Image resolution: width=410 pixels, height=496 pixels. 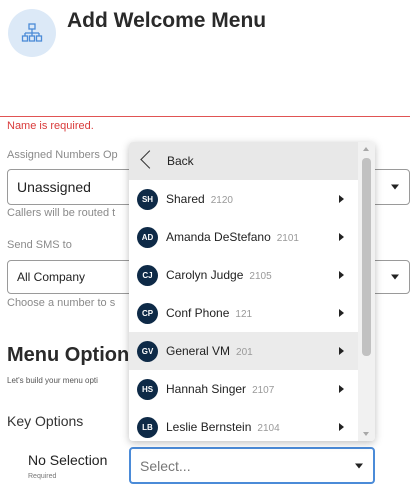 What do you see at coordinates (51, 277) in the screenshot?
I see `send-sms-value: All Company` at bounding box center [51, 277].